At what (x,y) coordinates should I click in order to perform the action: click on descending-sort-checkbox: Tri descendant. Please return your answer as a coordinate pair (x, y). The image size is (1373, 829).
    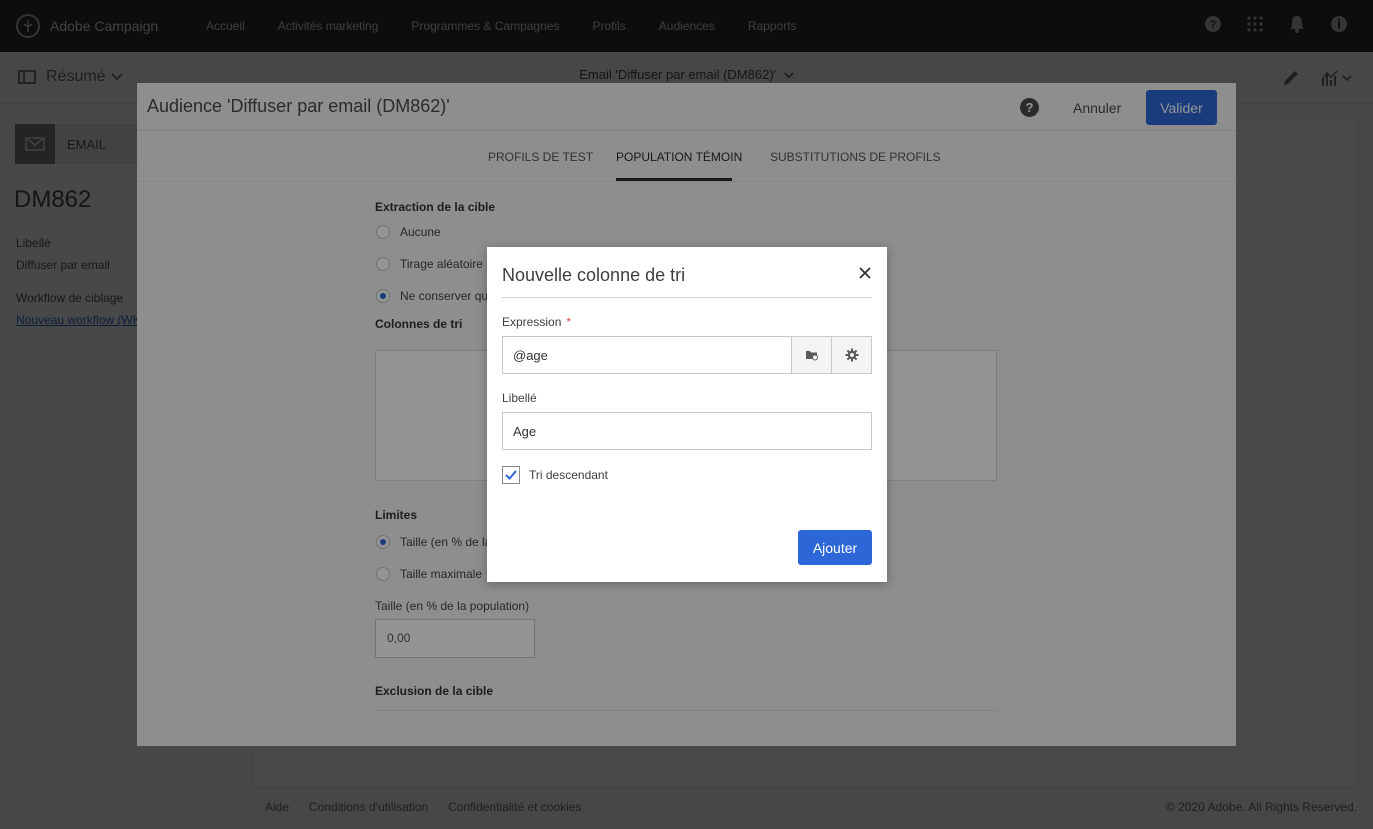
    Looking at the image, I should click on (555, 475).